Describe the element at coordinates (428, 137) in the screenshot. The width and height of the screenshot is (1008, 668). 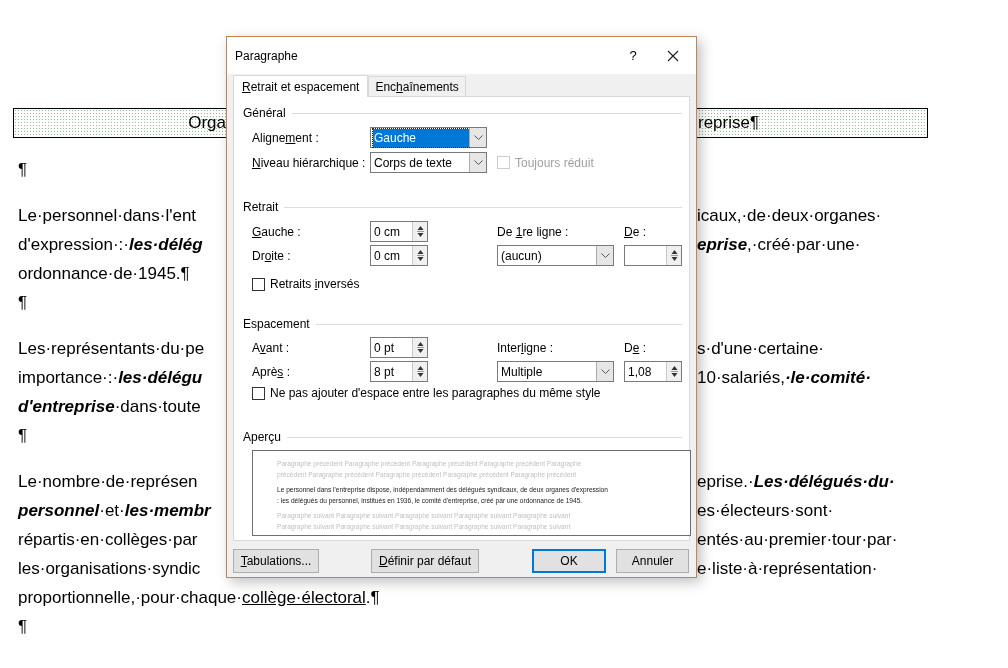
I see `dropdown: Gauche` at that location.